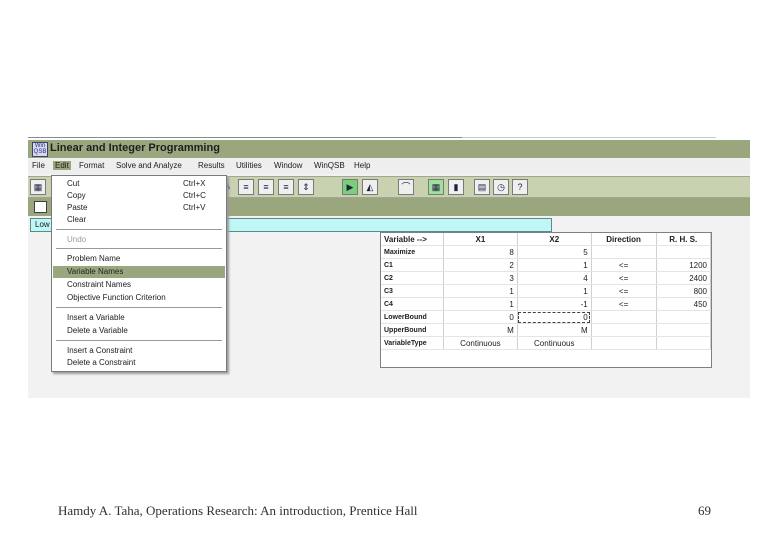 This screenshot has width=780, height=540. What do you see at coordinates (99, 284) in the screenshot?
I see `menu-item-label: Constraint Names` at bounding box center [99, 284].